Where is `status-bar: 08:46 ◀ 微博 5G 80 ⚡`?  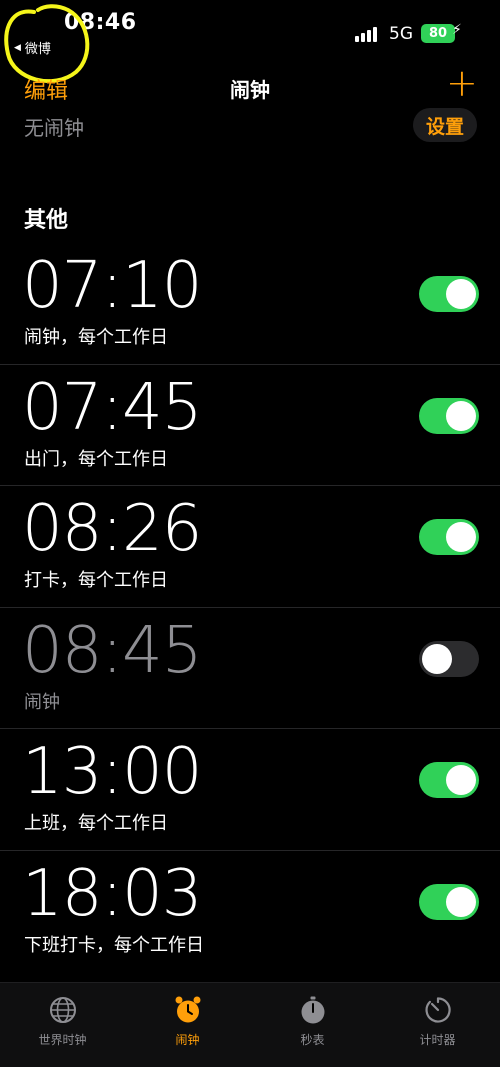
status-bar: 08:46 ◀ 微博 5G 80 ⚡ is located at coordinates (250, 41).